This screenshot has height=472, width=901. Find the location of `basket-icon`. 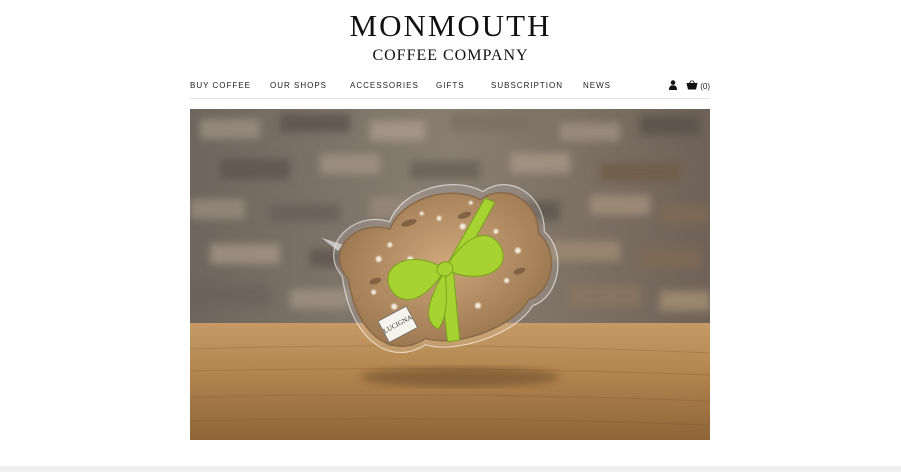

basket-icon is located at coordinates (692, 86).